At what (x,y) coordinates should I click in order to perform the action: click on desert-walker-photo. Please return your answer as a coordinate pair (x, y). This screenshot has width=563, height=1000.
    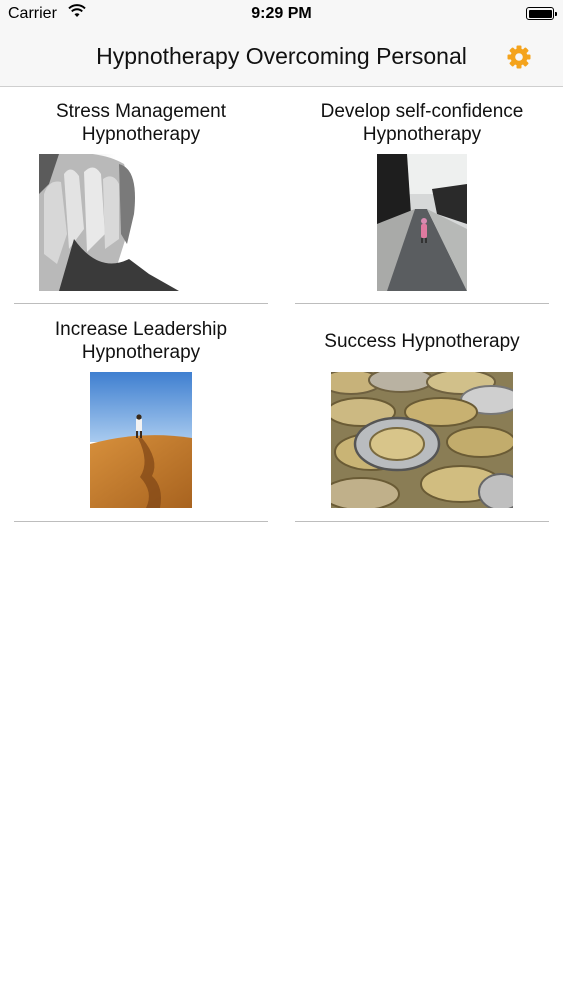
    Looking at the image, I should click on (141, 440).